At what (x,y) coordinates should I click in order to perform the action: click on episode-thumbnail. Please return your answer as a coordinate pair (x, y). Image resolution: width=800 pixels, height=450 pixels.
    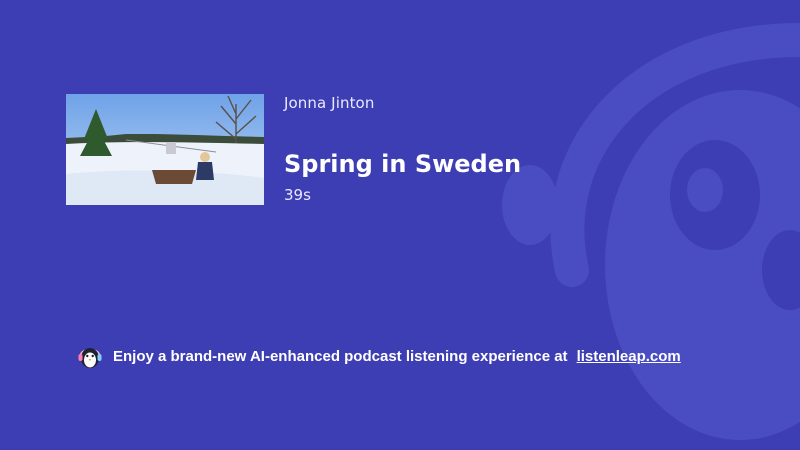
    Looking at the image, I should click on (165, 149).